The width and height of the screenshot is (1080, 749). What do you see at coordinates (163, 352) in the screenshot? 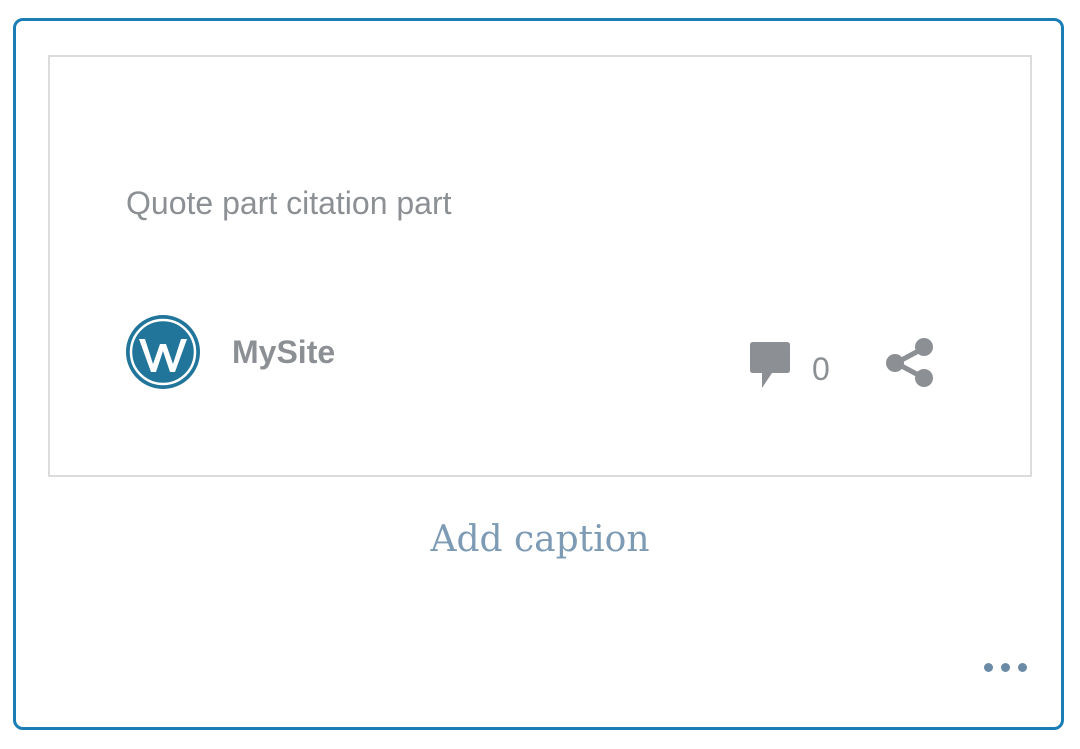
I see `wordpress-logo-icon` at bounding box center [163, 352].